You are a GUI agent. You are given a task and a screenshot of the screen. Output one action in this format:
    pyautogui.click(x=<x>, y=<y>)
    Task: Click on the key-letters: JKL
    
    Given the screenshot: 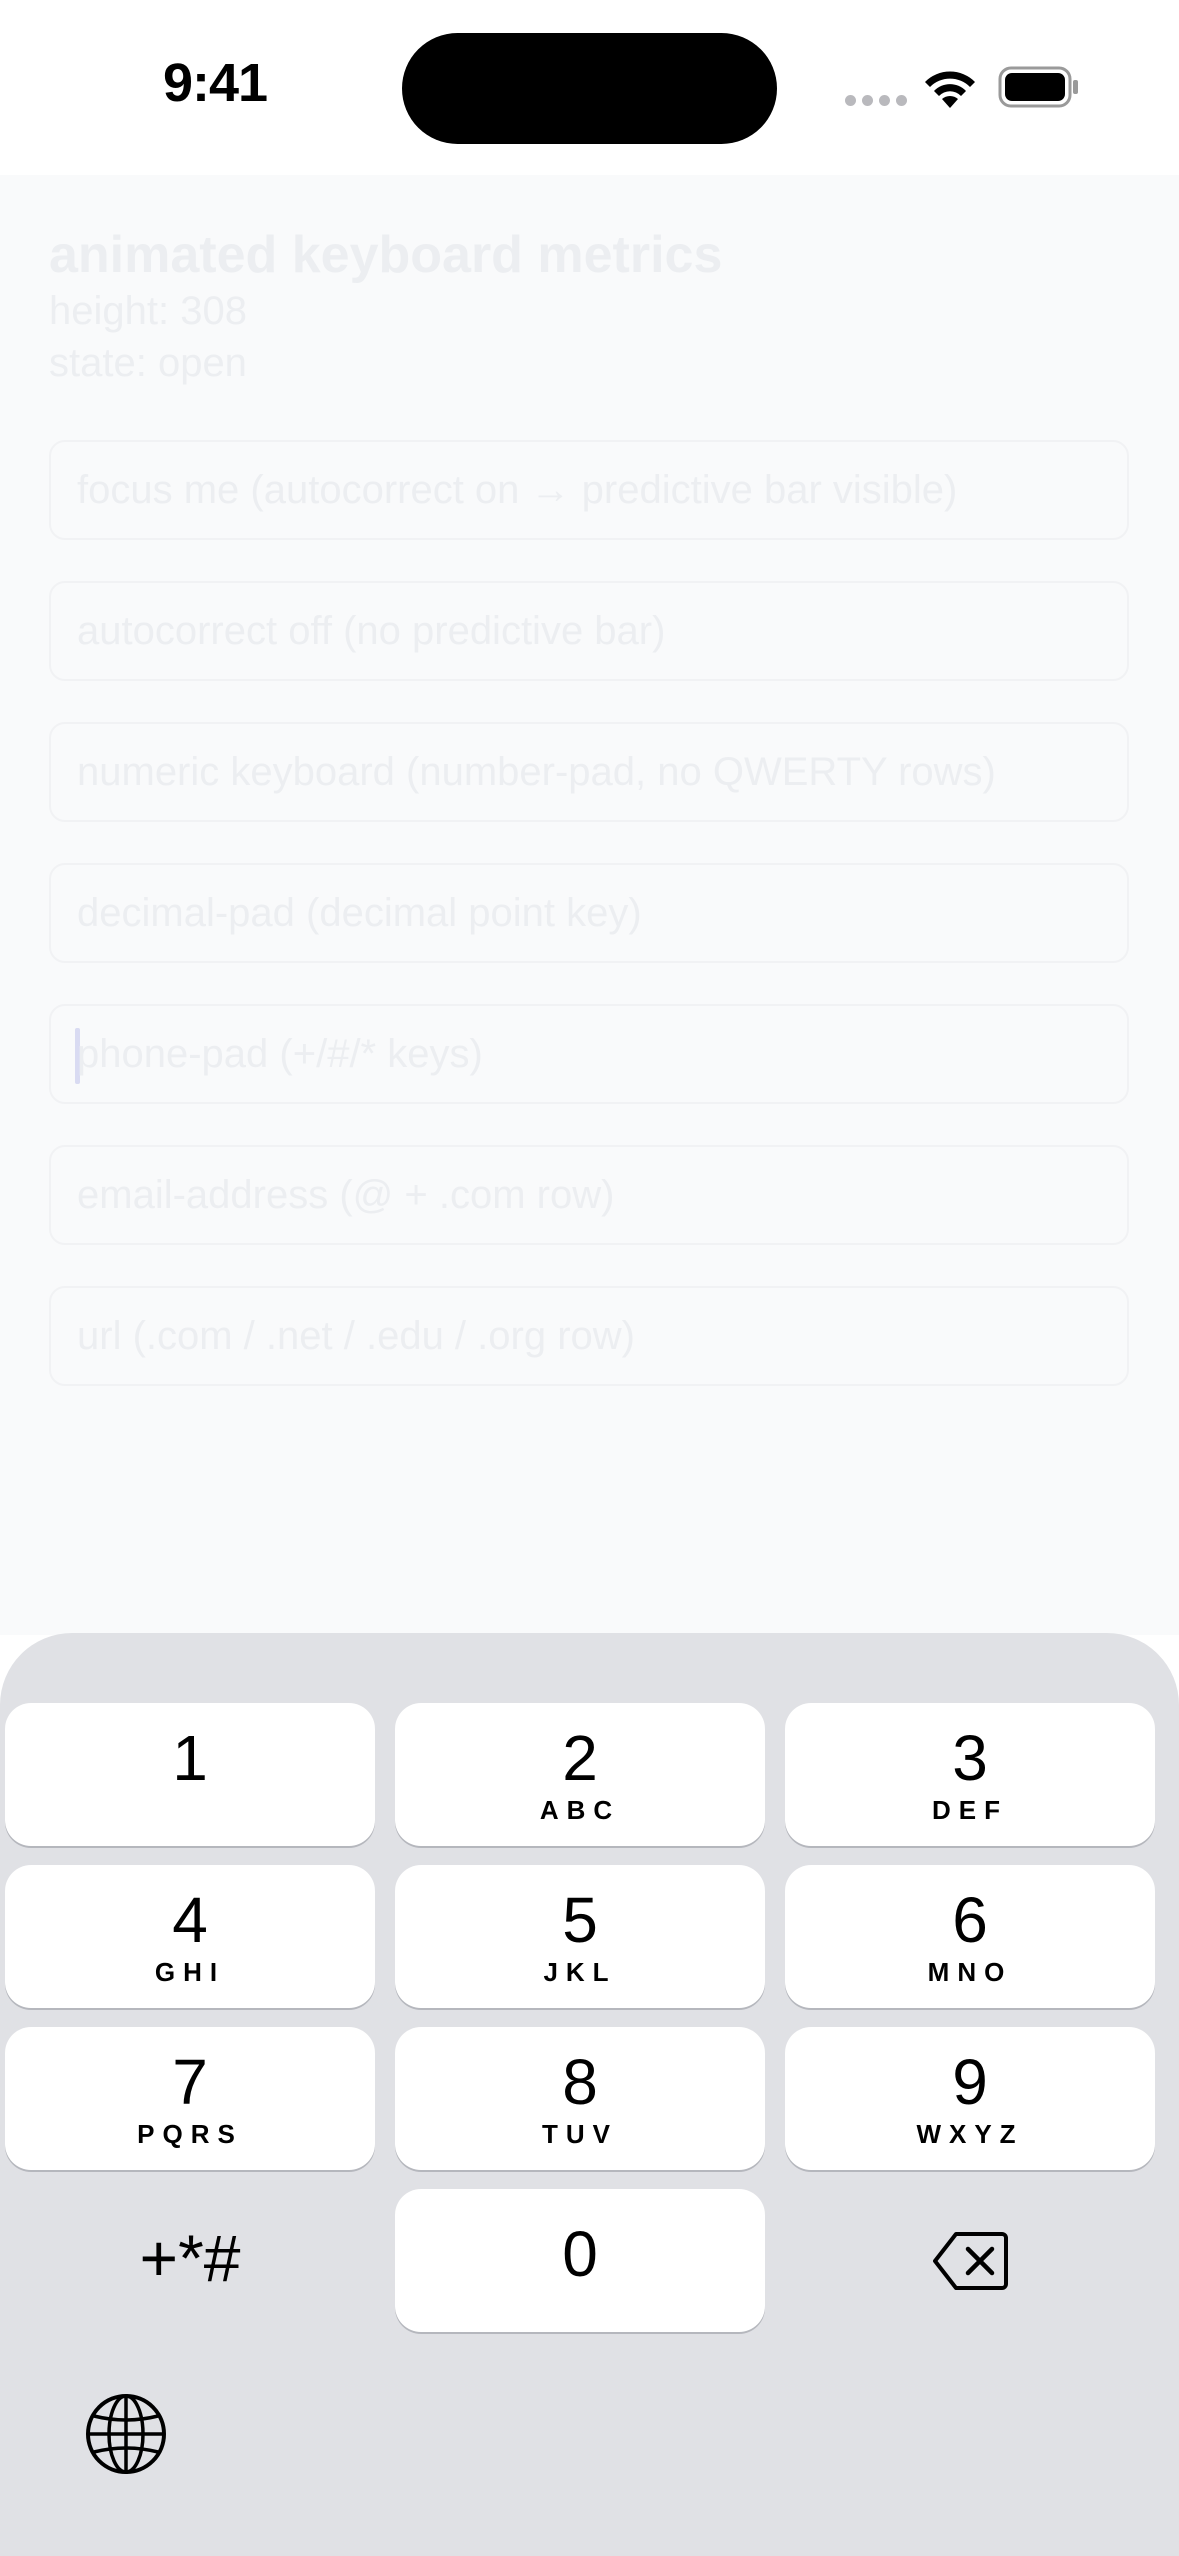 What is the action you would take?
    pyautogui.click(x=580, y=1972)
    